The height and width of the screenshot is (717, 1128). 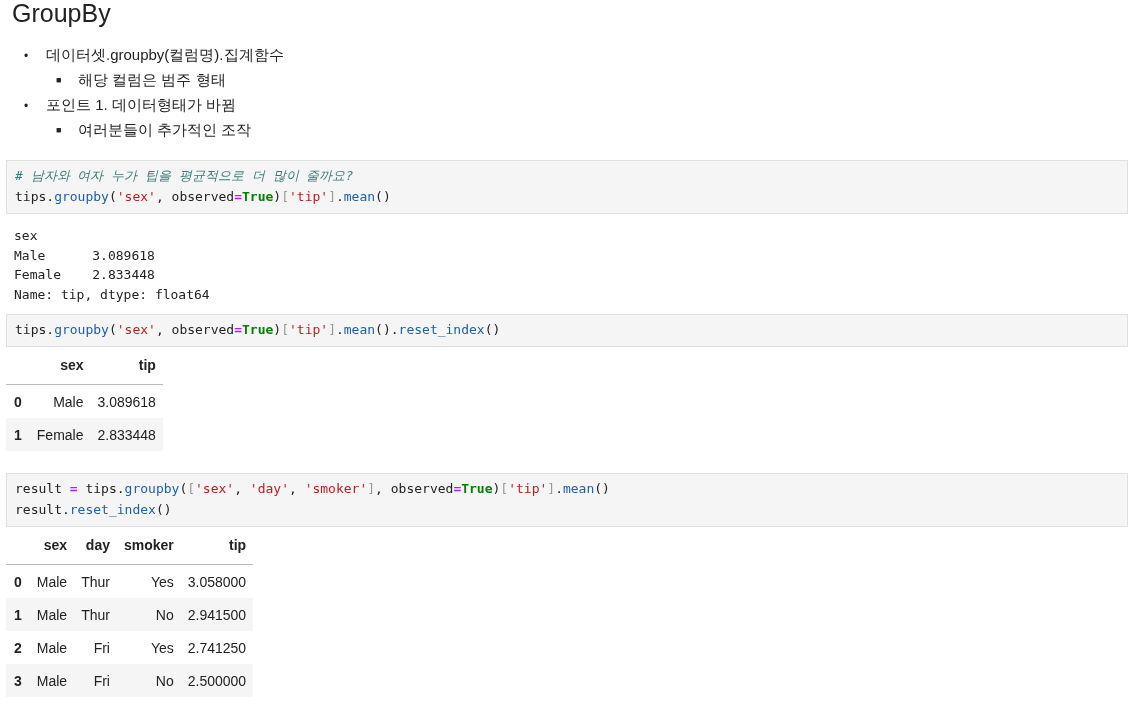 What do you see at coordinates (217, 614) in the screenshot?
I see `table-cell: 2.941500` at bounding box center [217, 614].